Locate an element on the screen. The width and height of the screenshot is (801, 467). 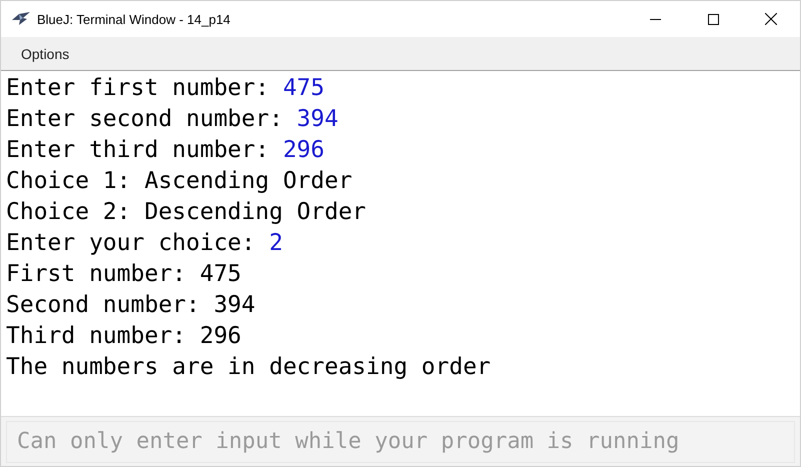
output-text: Enter third number: is located at coordinates (138, 150).